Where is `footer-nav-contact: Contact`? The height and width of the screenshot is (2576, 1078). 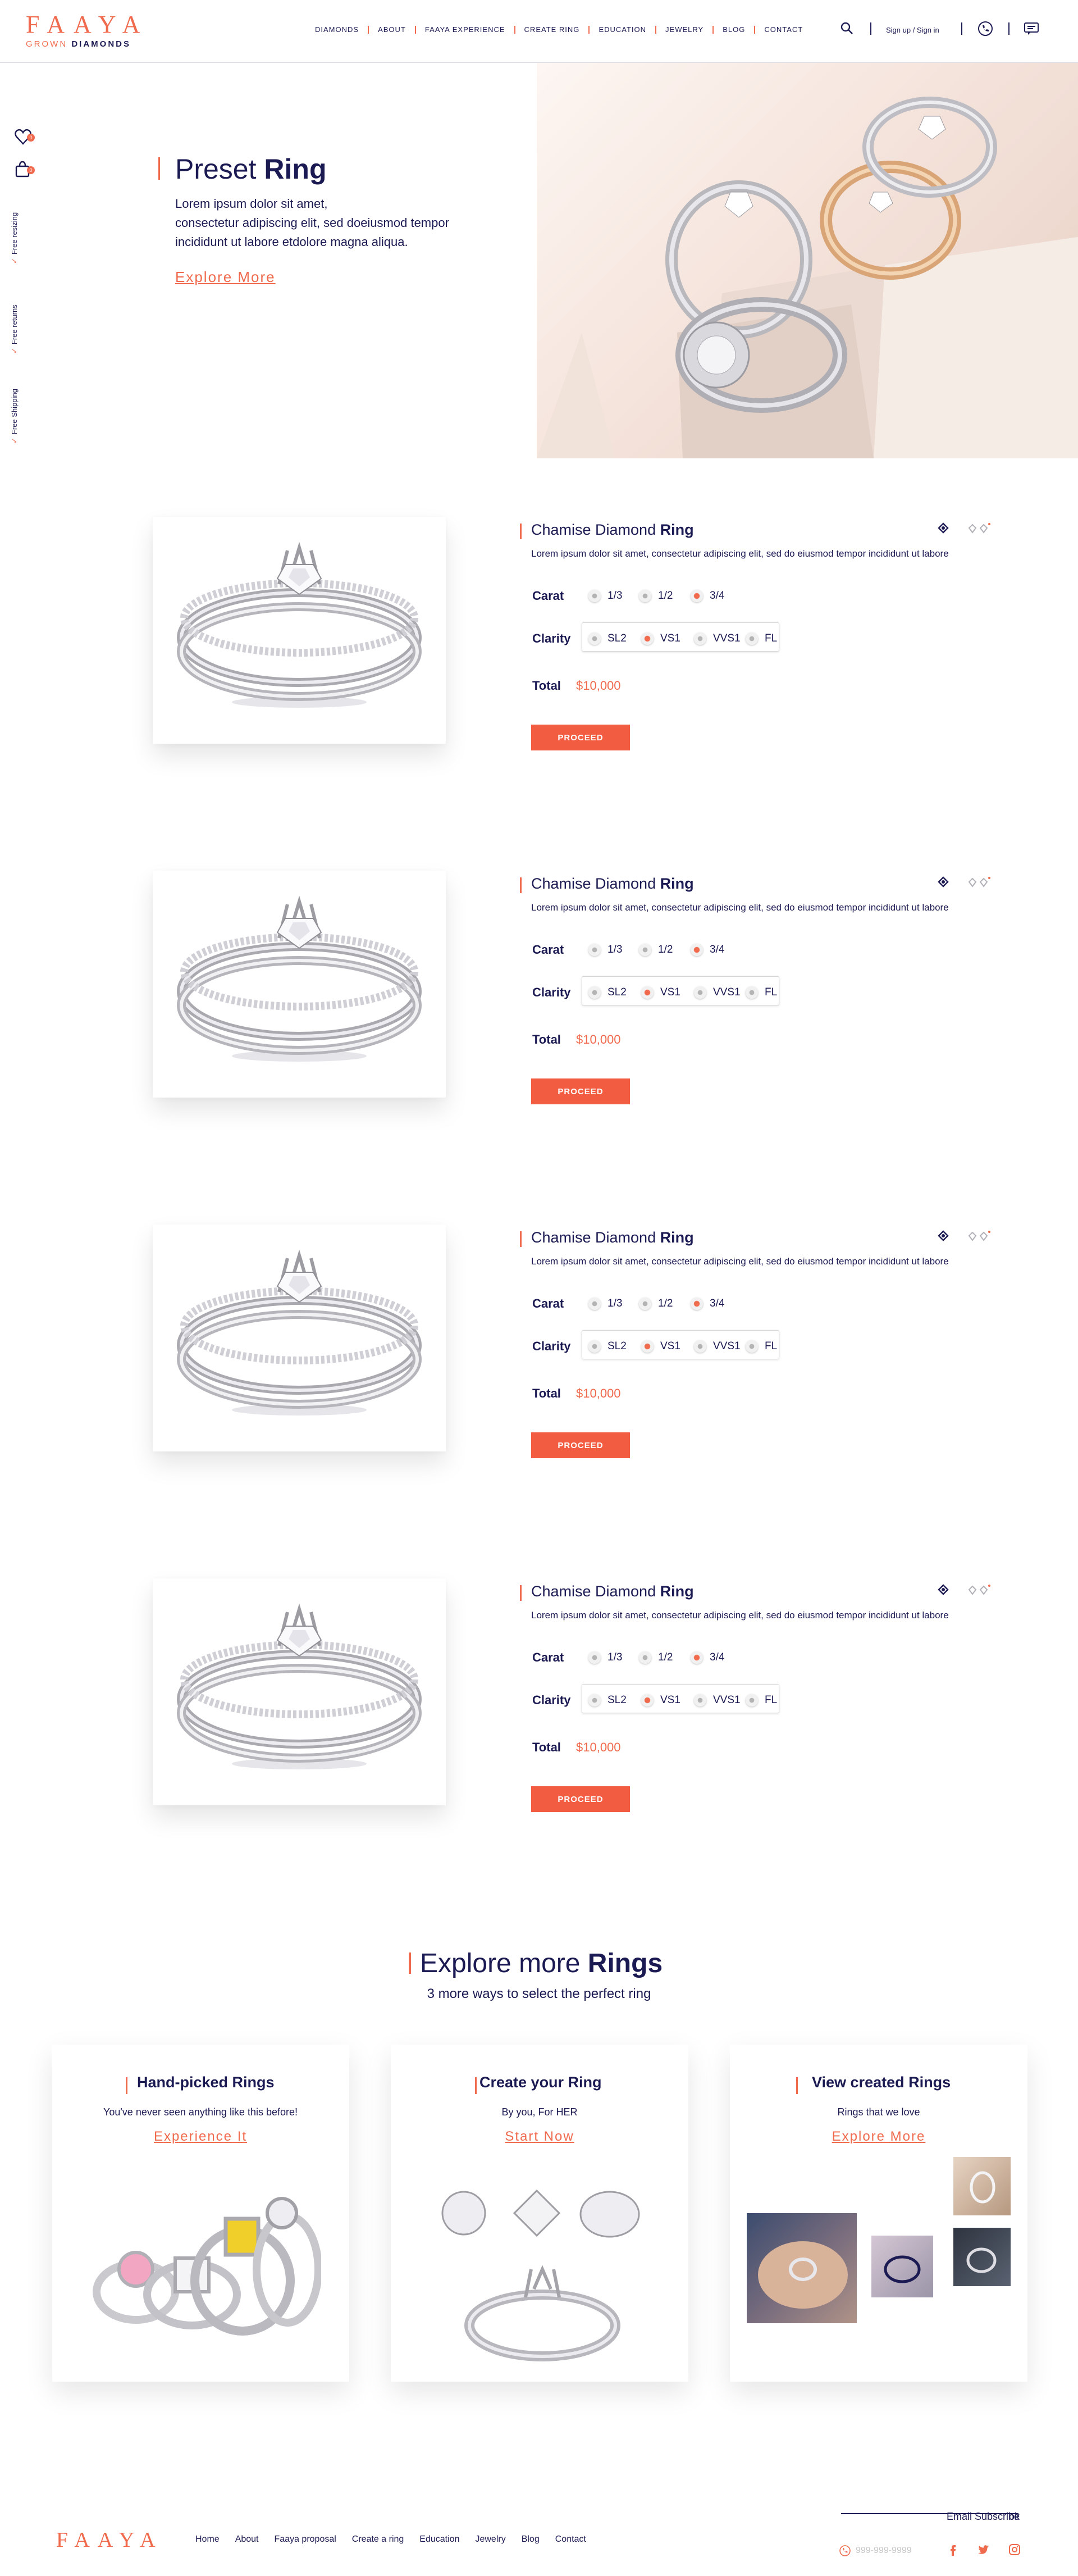 footer-nav-contact: Contact is located at coordinates (570, 2539).